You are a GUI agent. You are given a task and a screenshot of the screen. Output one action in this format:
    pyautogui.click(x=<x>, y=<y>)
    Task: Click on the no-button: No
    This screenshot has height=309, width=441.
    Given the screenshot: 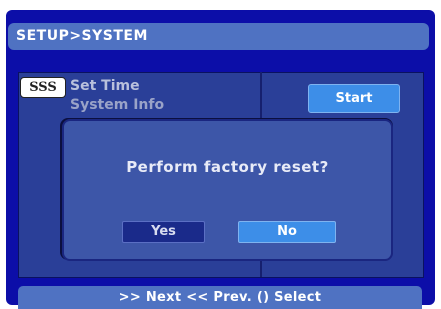 What is the action you would take?
    pyautogui.click(x=287, y=232)
    